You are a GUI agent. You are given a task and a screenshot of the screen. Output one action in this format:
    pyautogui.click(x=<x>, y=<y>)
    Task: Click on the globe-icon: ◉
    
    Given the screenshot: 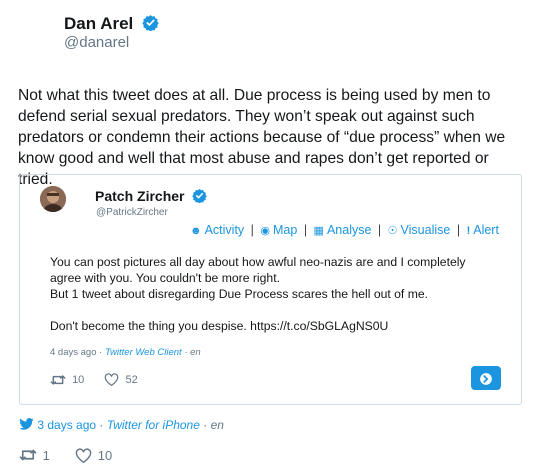 What is the action you would take?
    pyautogui.click(x=265, y=231)
    